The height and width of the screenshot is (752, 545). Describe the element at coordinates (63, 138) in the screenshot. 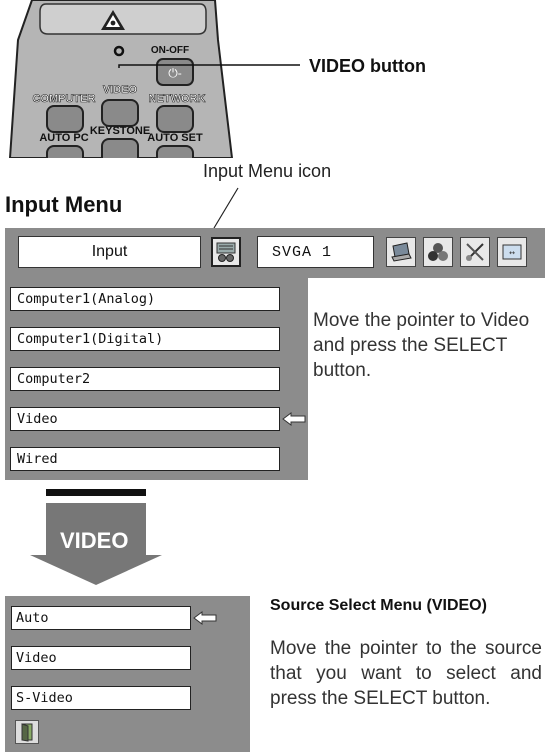

I see `auto-pc-label: AUTO PC` at that location.